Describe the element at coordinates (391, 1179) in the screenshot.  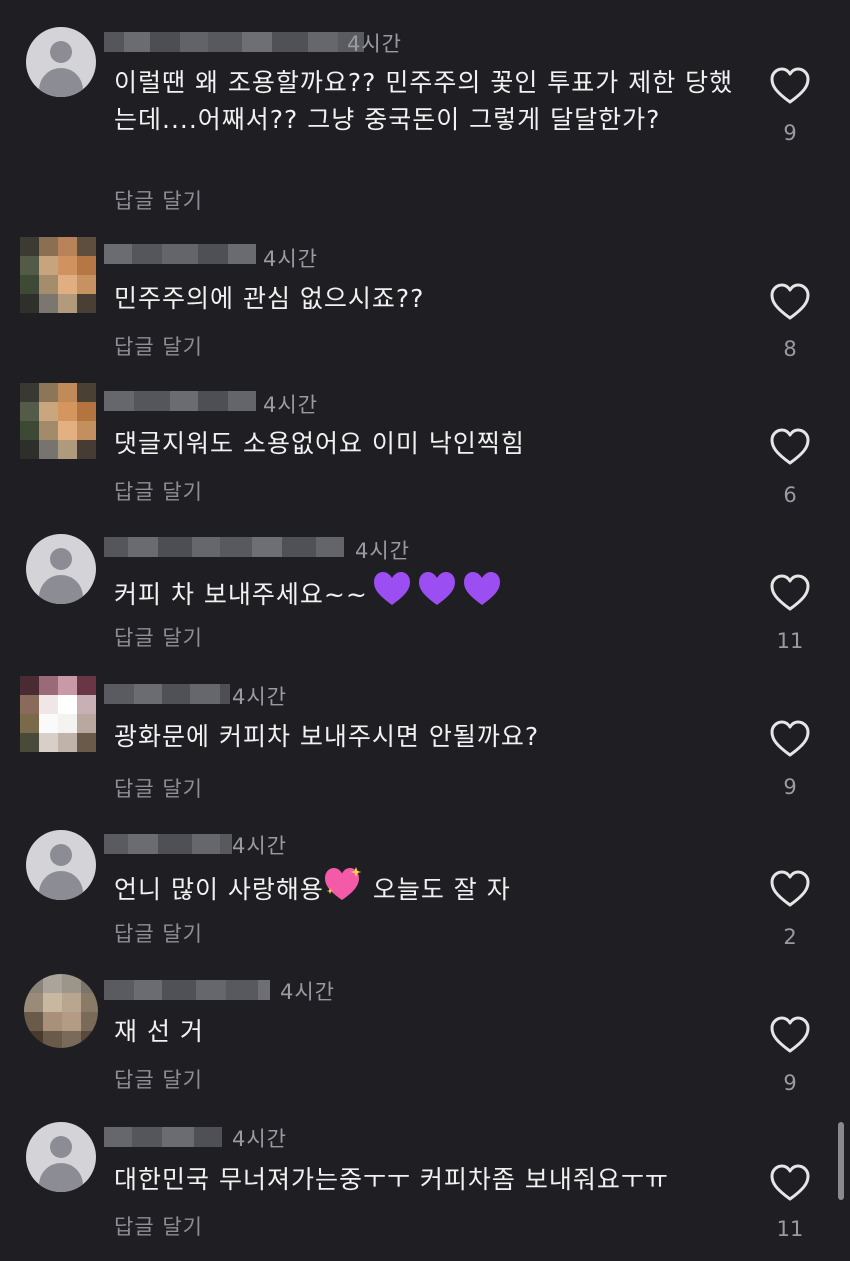
I see `comment-text: 대한민국 무너져가는중ㅜㅜ 커피차좀 보내줘요ㅜㅠ` at that location.